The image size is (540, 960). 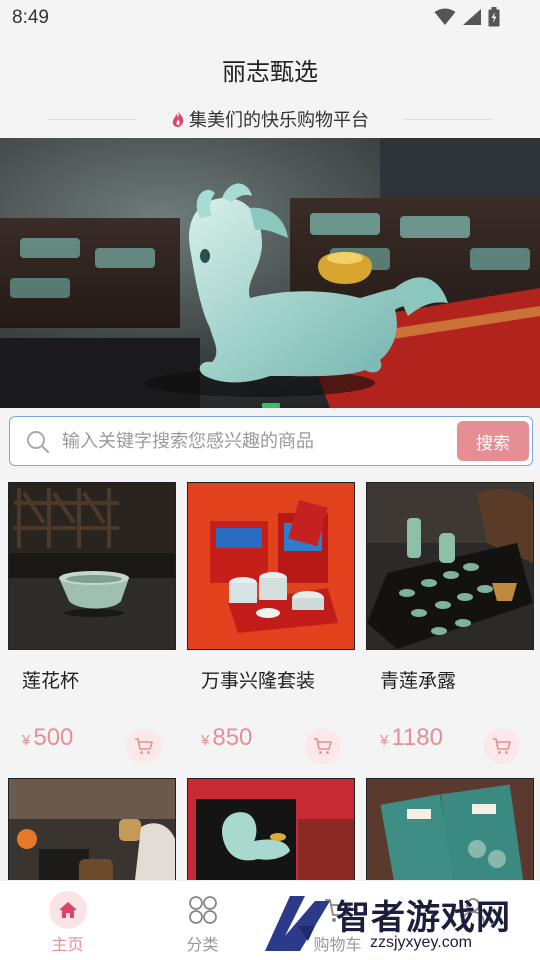 What do you see at coordinates (38, 442) in the screenshot?
I see `search-icon` at bounding box center [38, 442].